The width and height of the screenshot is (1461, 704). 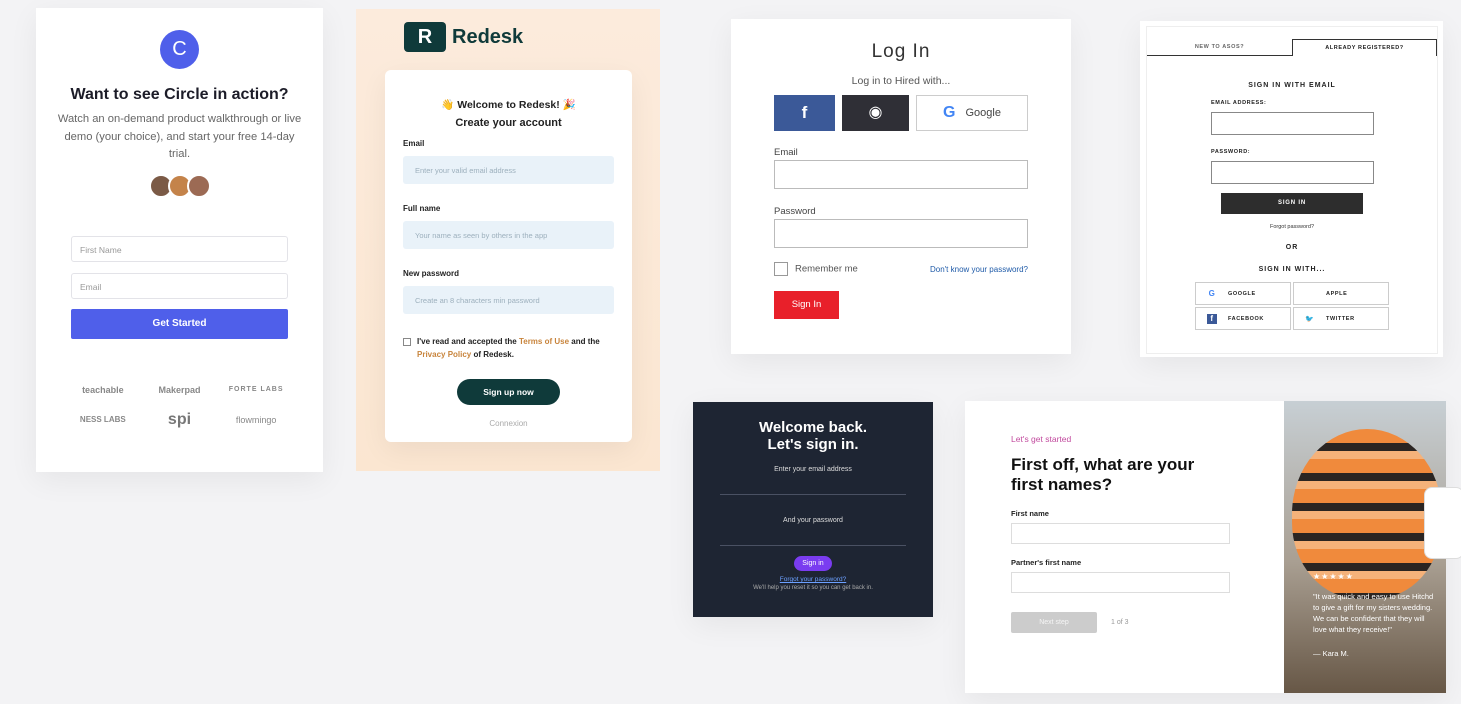 I want to click on sign-in-button: Sign in, so click(x=813, y=563).